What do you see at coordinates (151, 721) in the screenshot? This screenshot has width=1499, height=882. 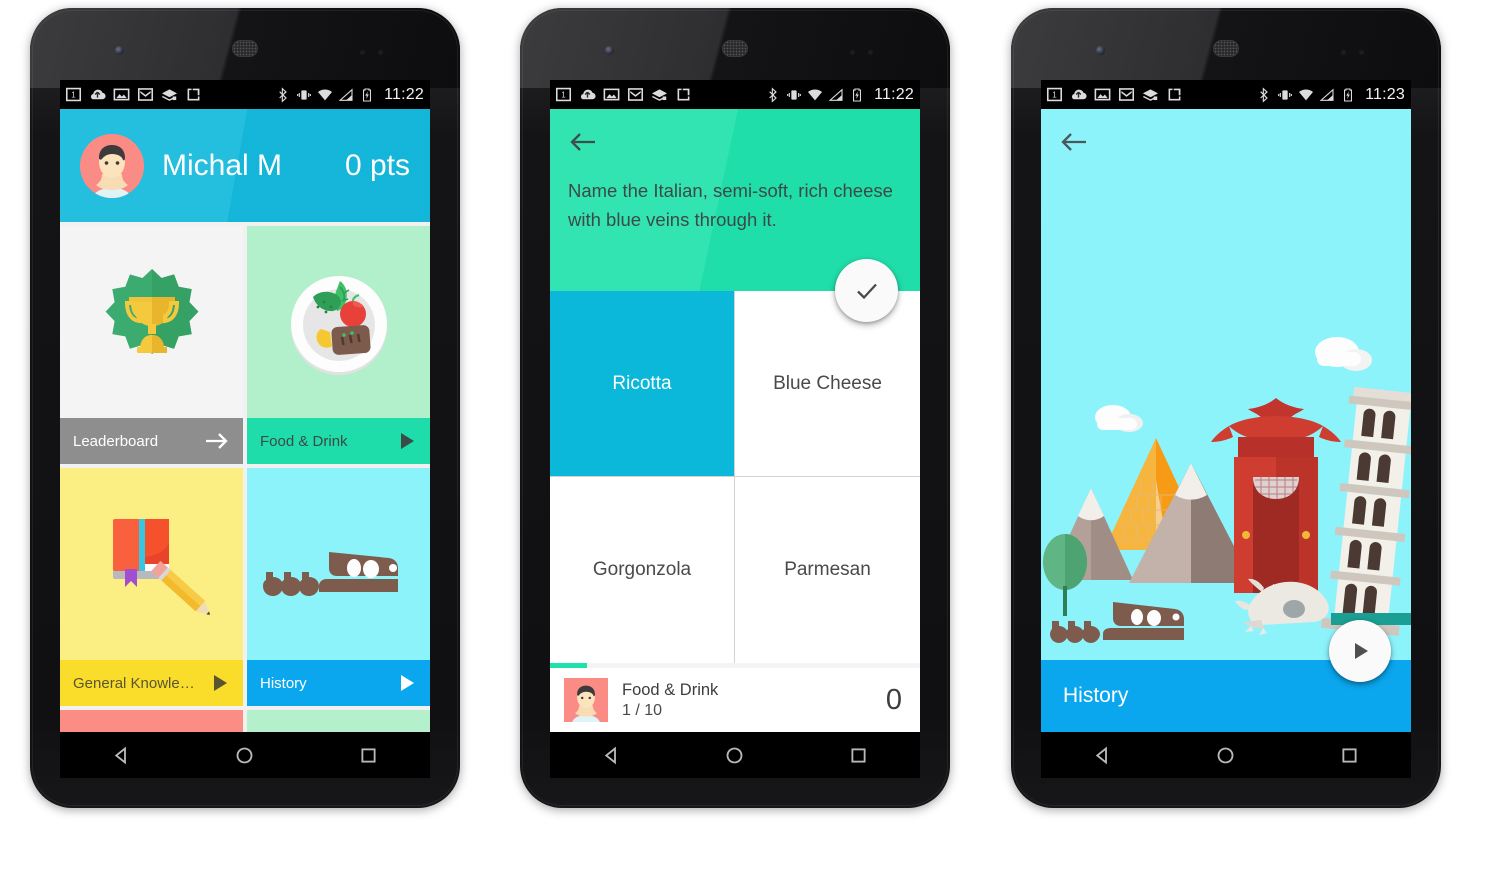 I see `tile-partial-left` at bounding box center [151, 721].